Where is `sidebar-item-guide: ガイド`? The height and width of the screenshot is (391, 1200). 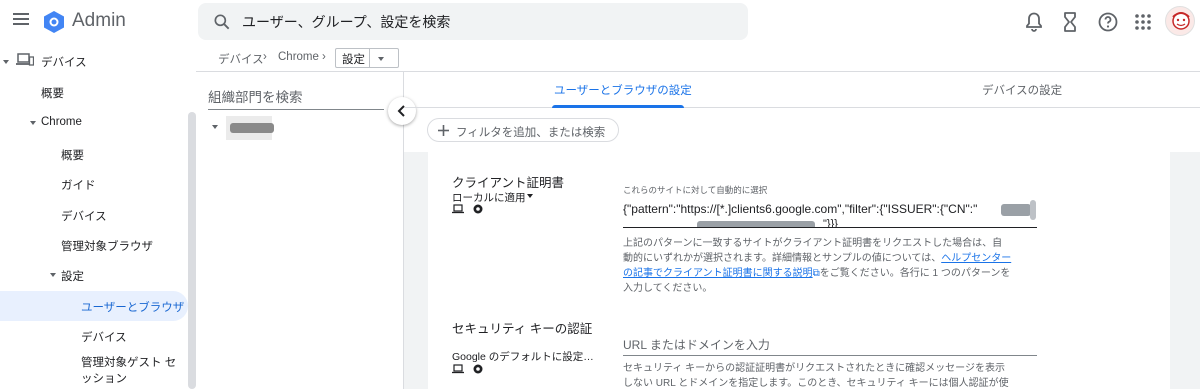 sidebar-item-guide: ガイド is located at coordinates (78, 185).